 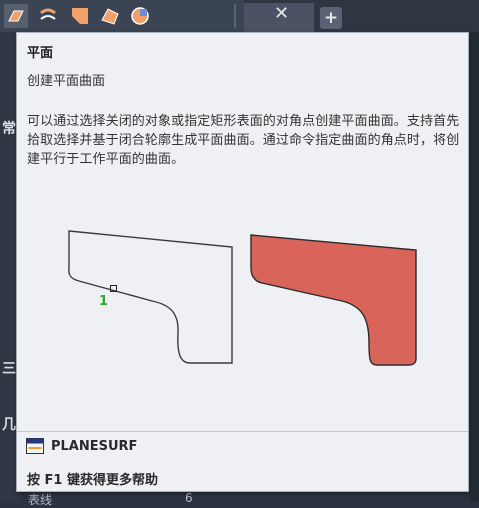 What do you see at coordinates (474, 267) in the screenshot?
I see `right-scroll-region` at bounding box center [474, 267].